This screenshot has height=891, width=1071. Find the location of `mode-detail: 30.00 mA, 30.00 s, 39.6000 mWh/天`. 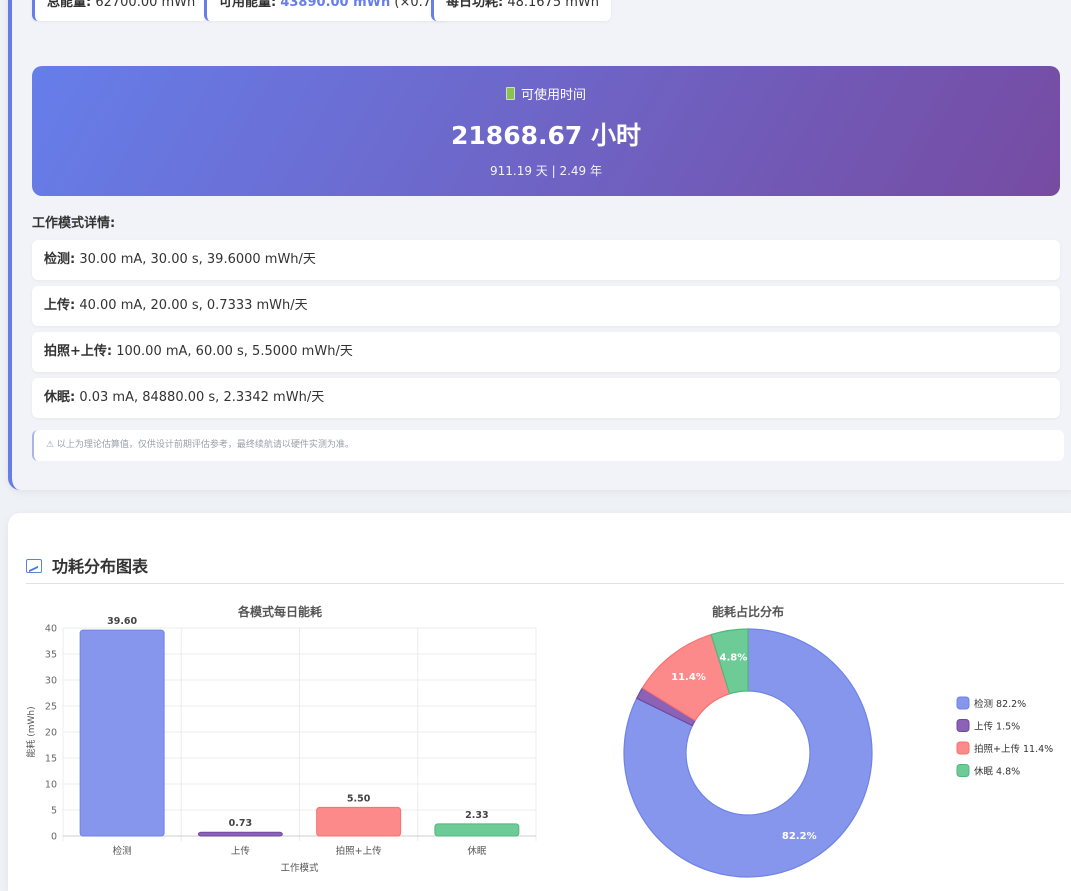

mode-detail: 30.00 mA, 30.00 s, 39.6000 mWh/天 is located at coordinates (197, 259).